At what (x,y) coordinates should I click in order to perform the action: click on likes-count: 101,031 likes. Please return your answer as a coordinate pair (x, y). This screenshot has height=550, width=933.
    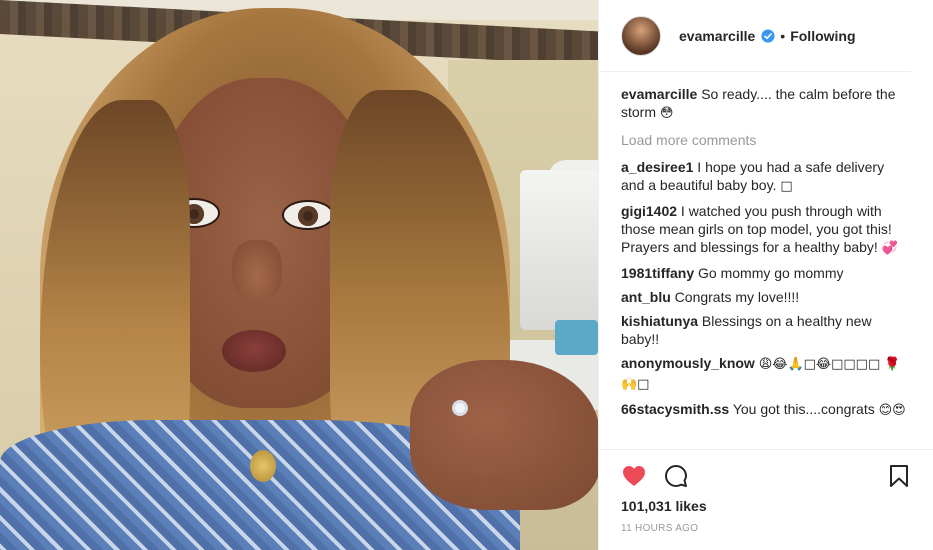
    Looking at the image, I should click on (766, 506).